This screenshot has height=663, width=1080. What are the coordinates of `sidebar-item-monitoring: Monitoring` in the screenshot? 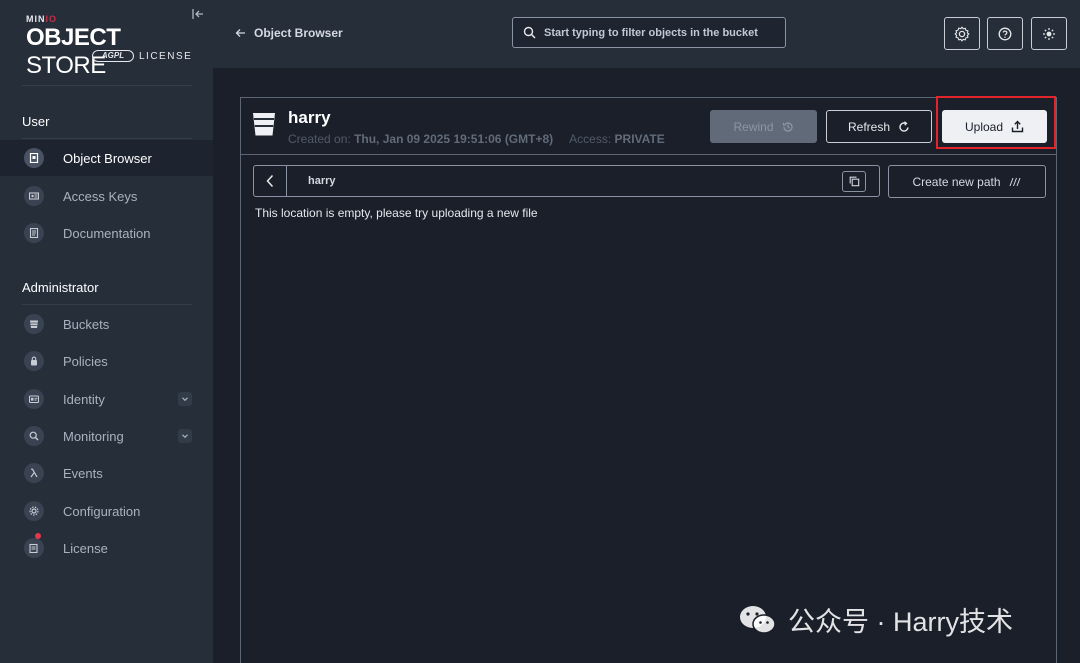 It's located at (106, 436).